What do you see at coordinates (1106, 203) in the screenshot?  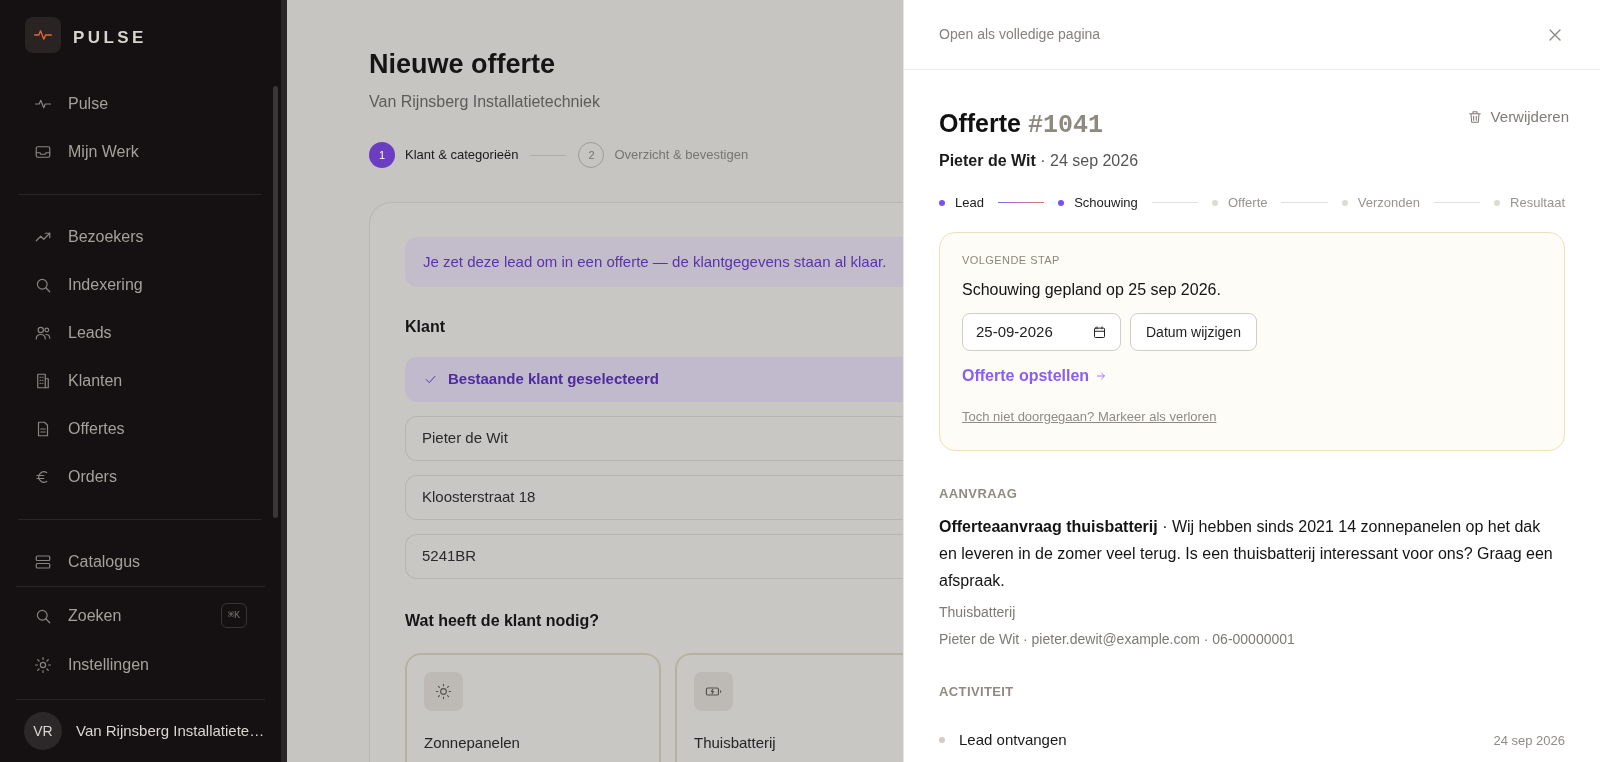 I see `stage-label: Schouwing` at bounding box center [1106, 203].